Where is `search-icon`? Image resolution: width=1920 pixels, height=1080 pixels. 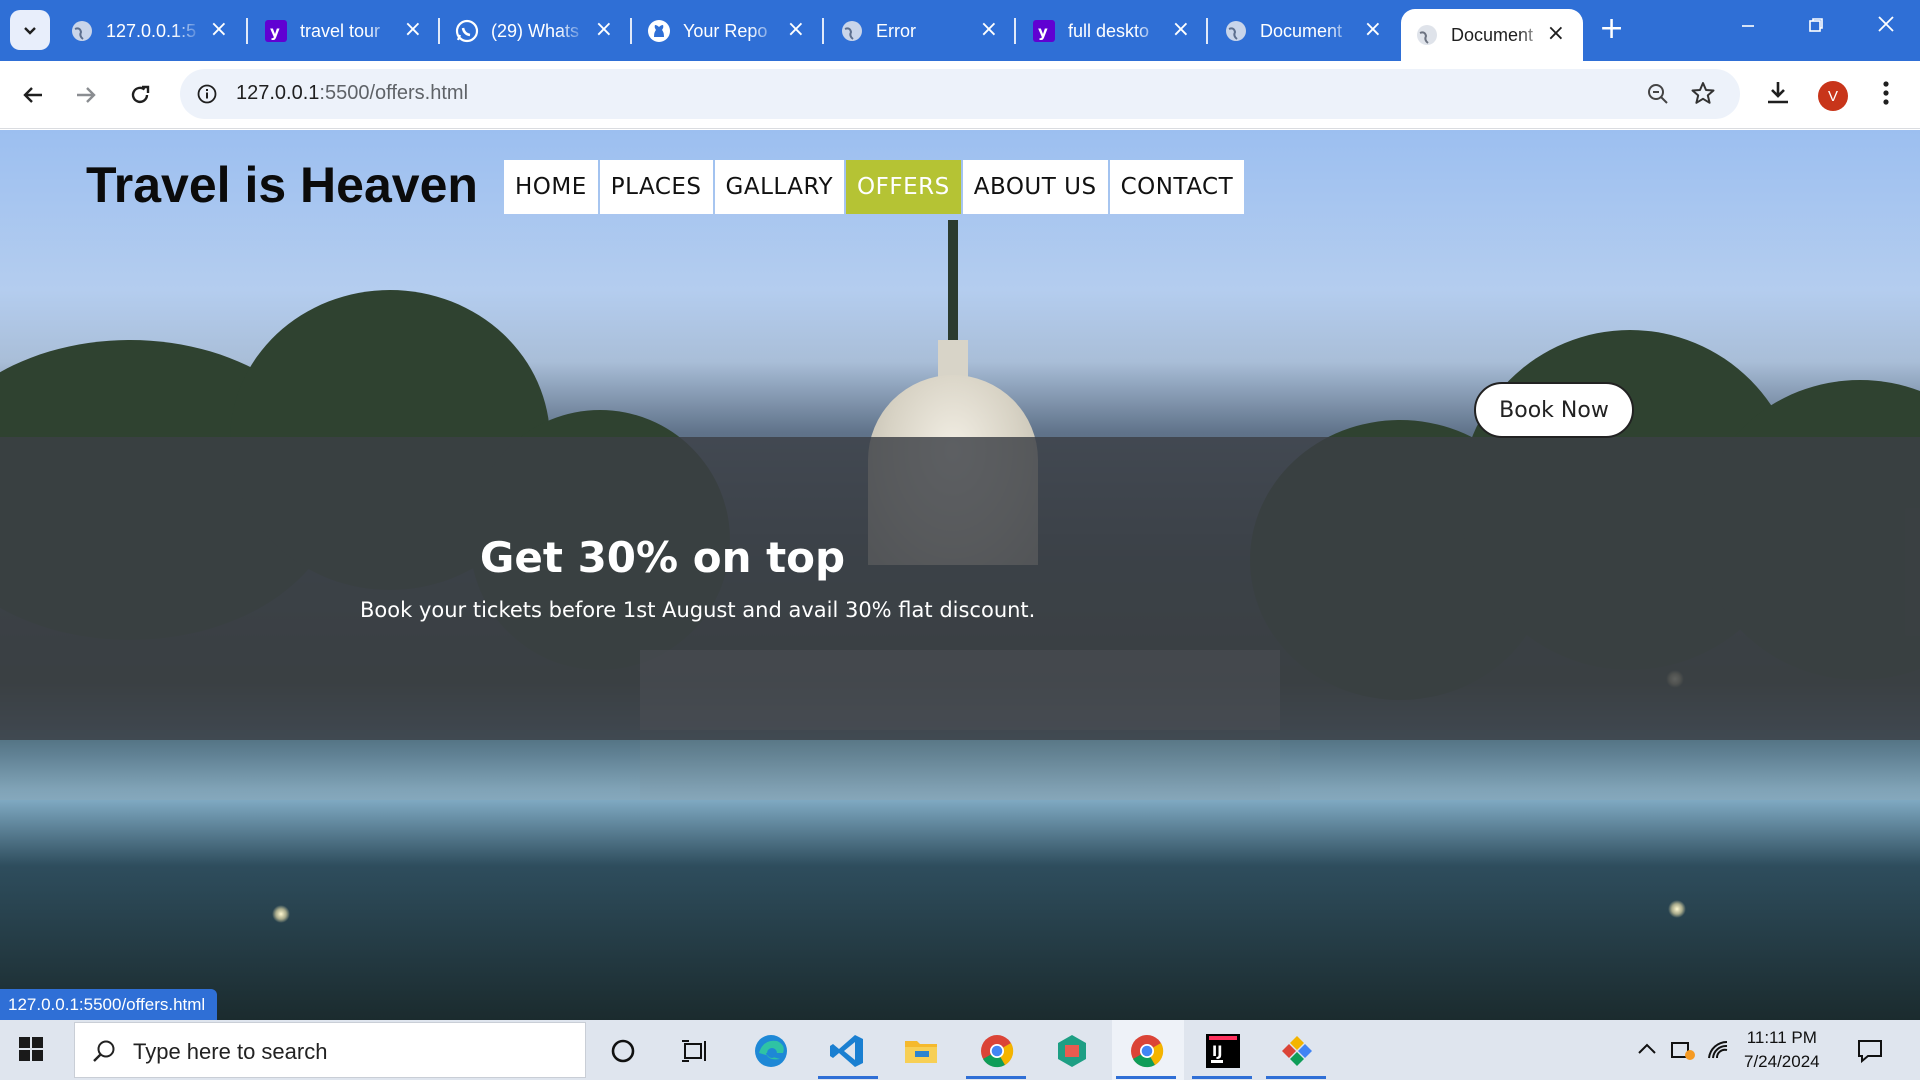 search-icon is located at coordinates (104, 1051).